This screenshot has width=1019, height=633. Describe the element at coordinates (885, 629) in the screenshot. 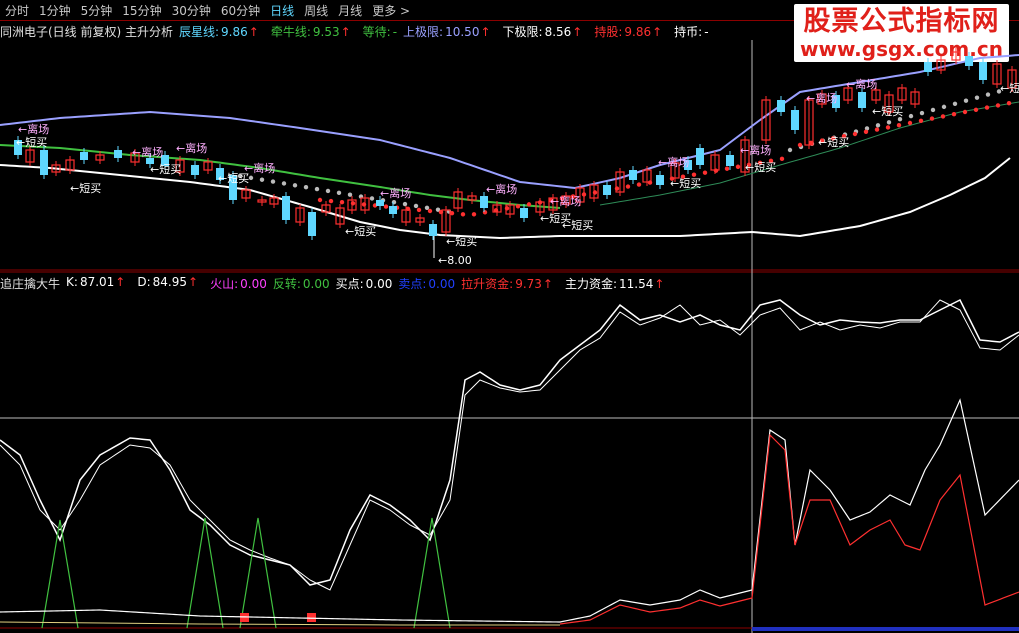

I see `sell-zone-bar` at that location.